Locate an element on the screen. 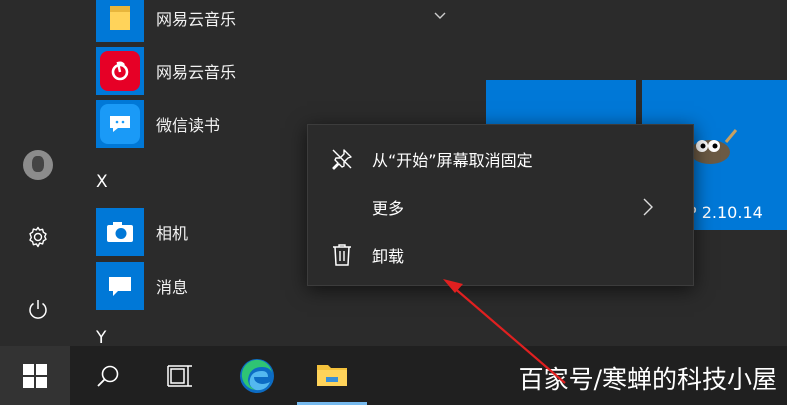 The width and height of the screenshot is (787, 405). menu-item-label: 从“开始”屏幕取消固定 is located at coordinates (452, 160).